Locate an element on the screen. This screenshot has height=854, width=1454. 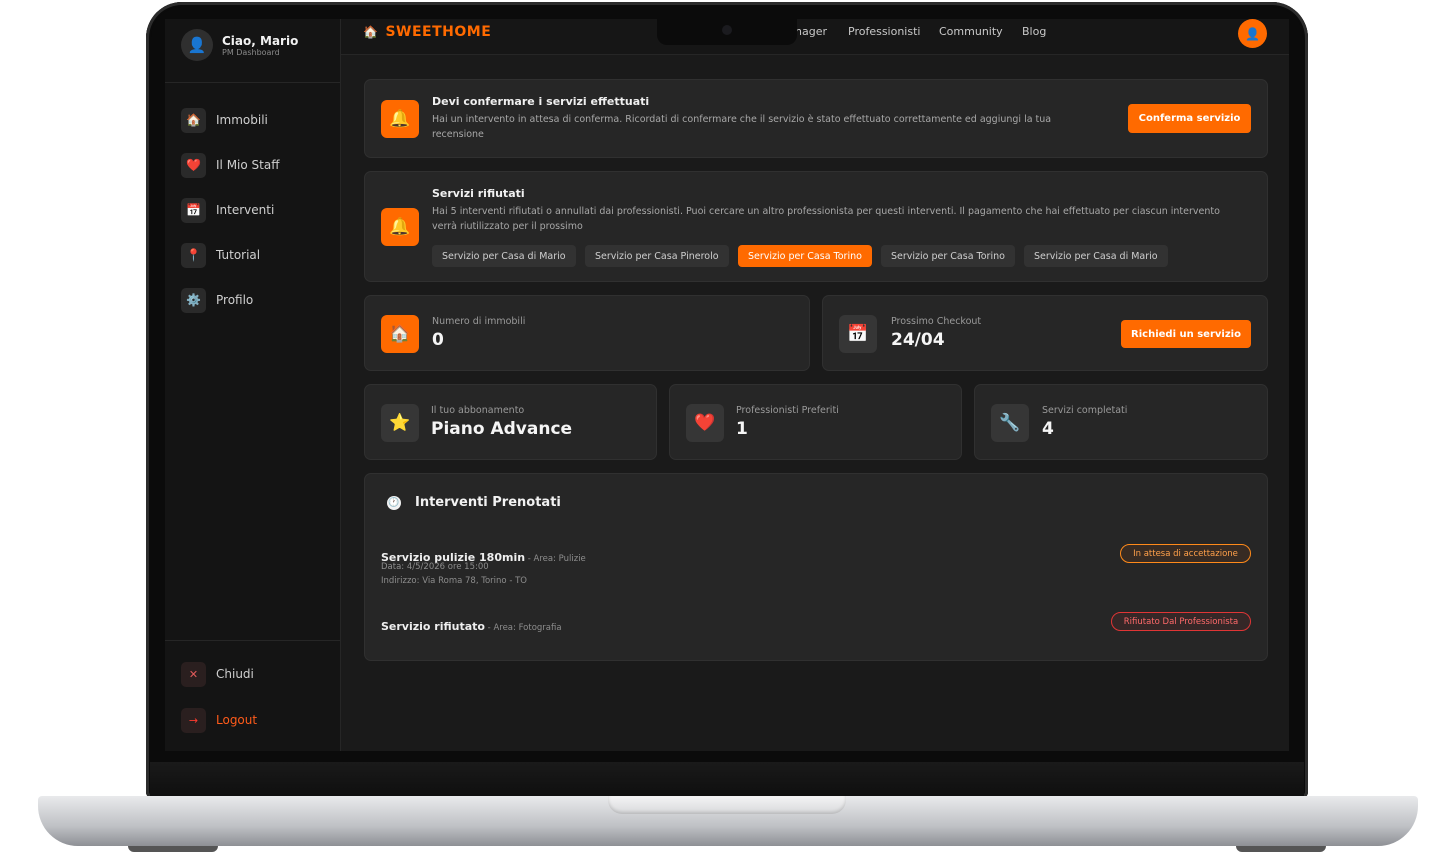
service-area: - Area: Fotografia is located at coordinates (523, 628).